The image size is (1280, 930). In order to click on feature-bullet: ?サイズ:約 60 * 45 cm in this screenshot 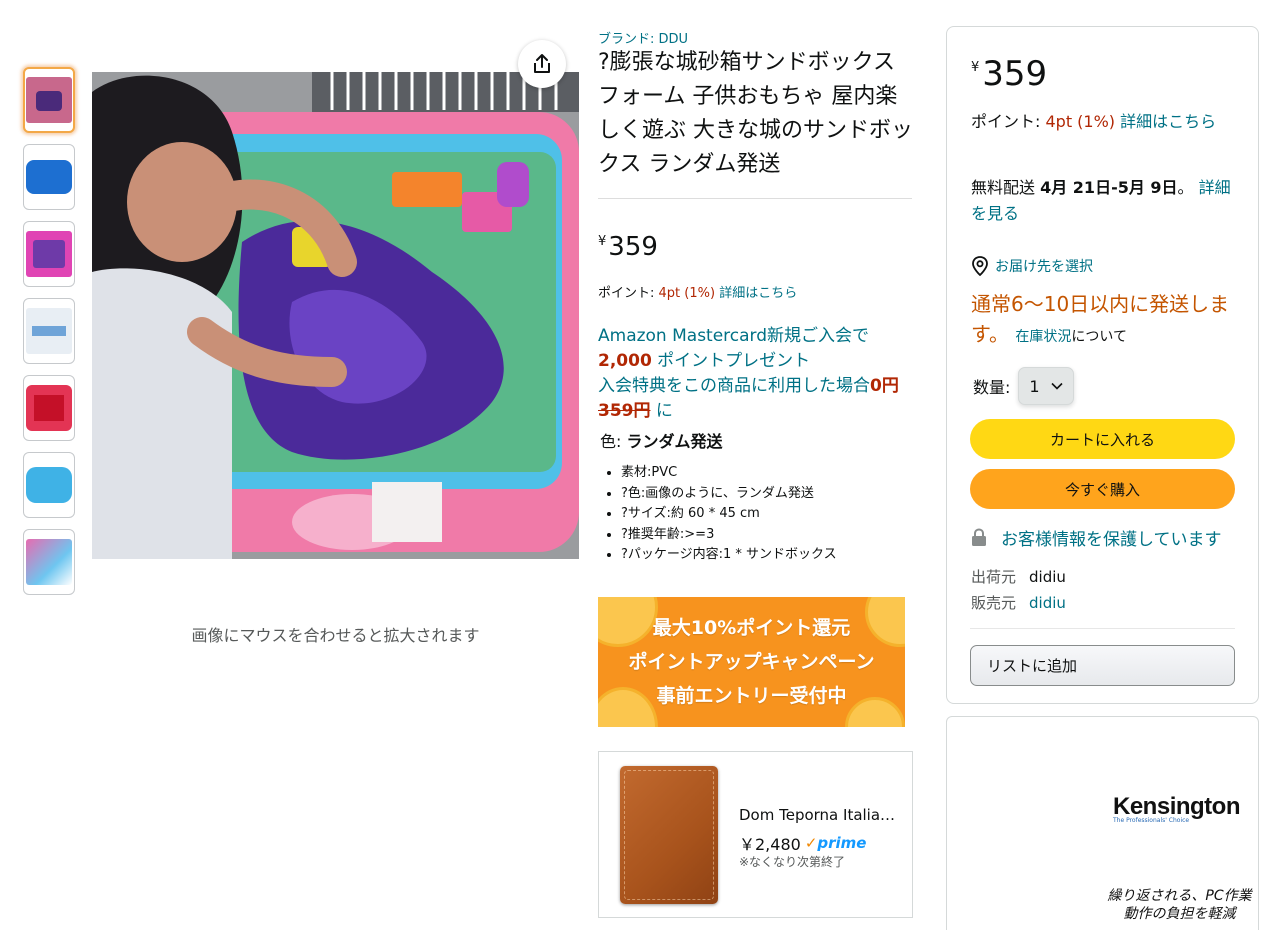, I will do `click(729, 514)`.